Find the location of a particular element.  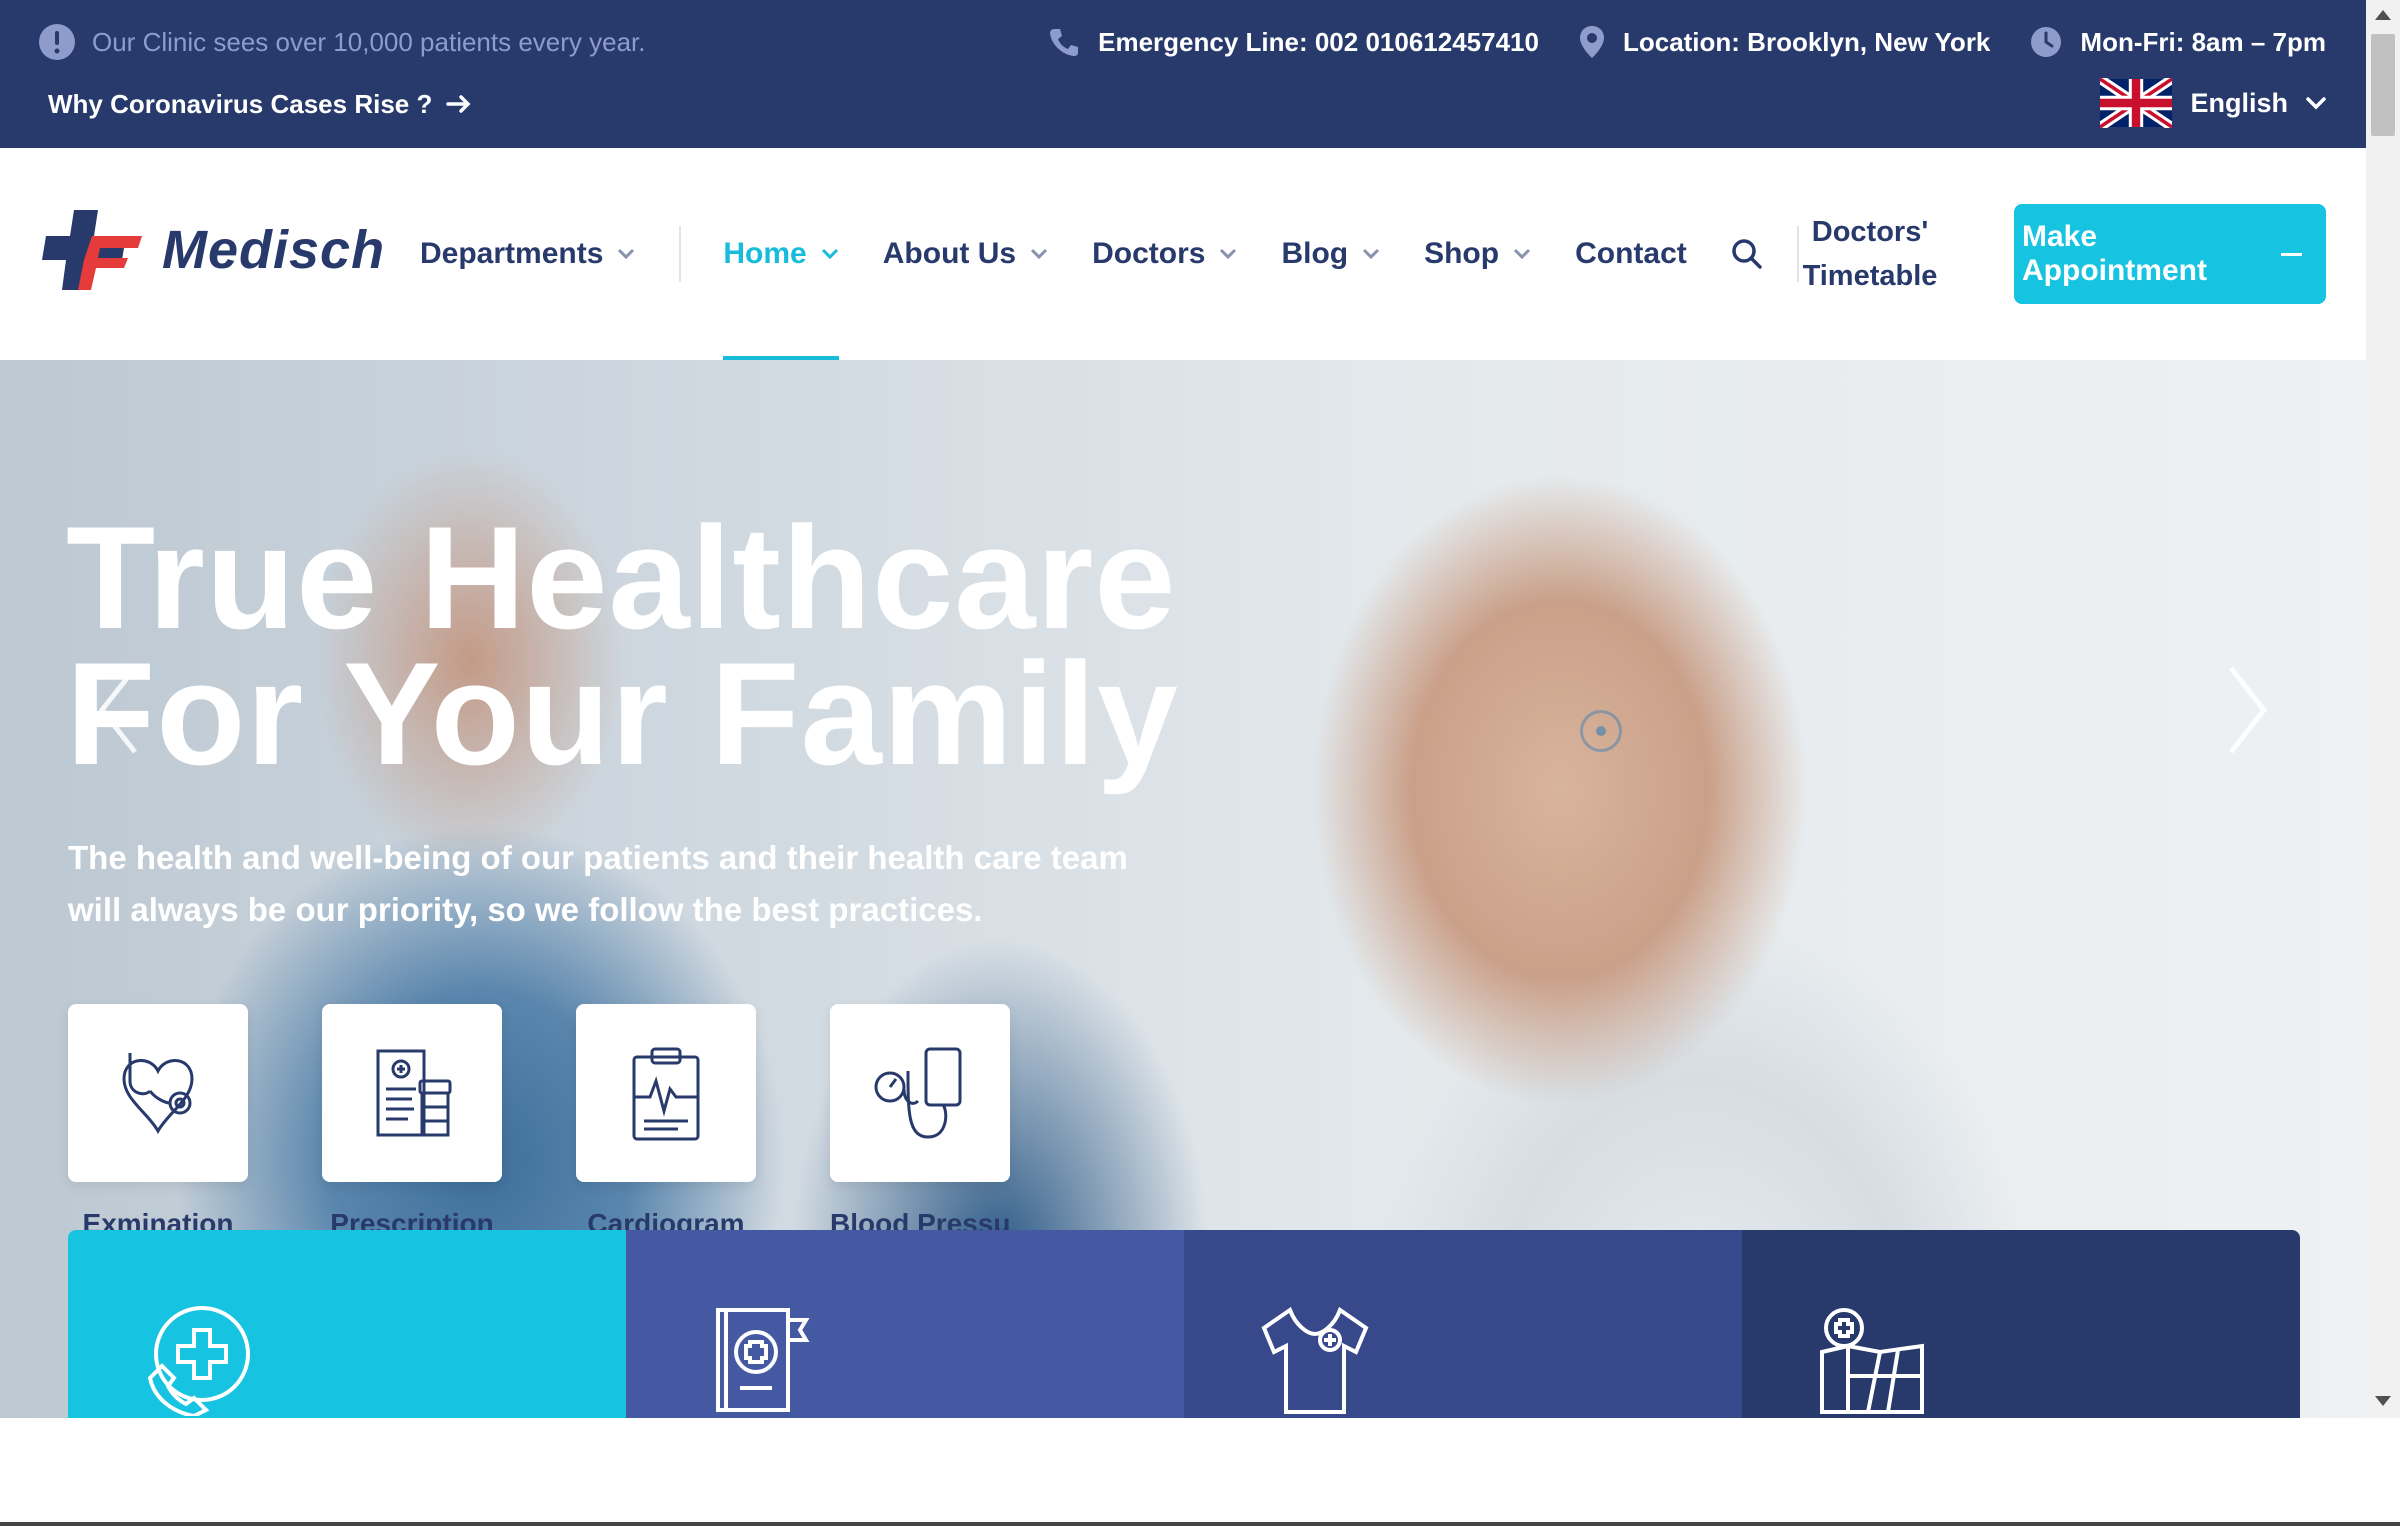

timetable-line2: Timetable is located at coordinates (1870, 276).